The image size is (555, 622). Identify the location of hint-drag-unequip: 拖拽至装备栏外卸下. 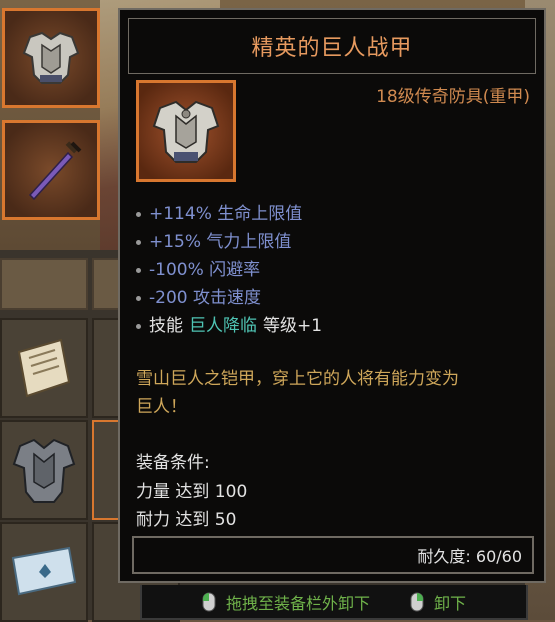
(298, 602).